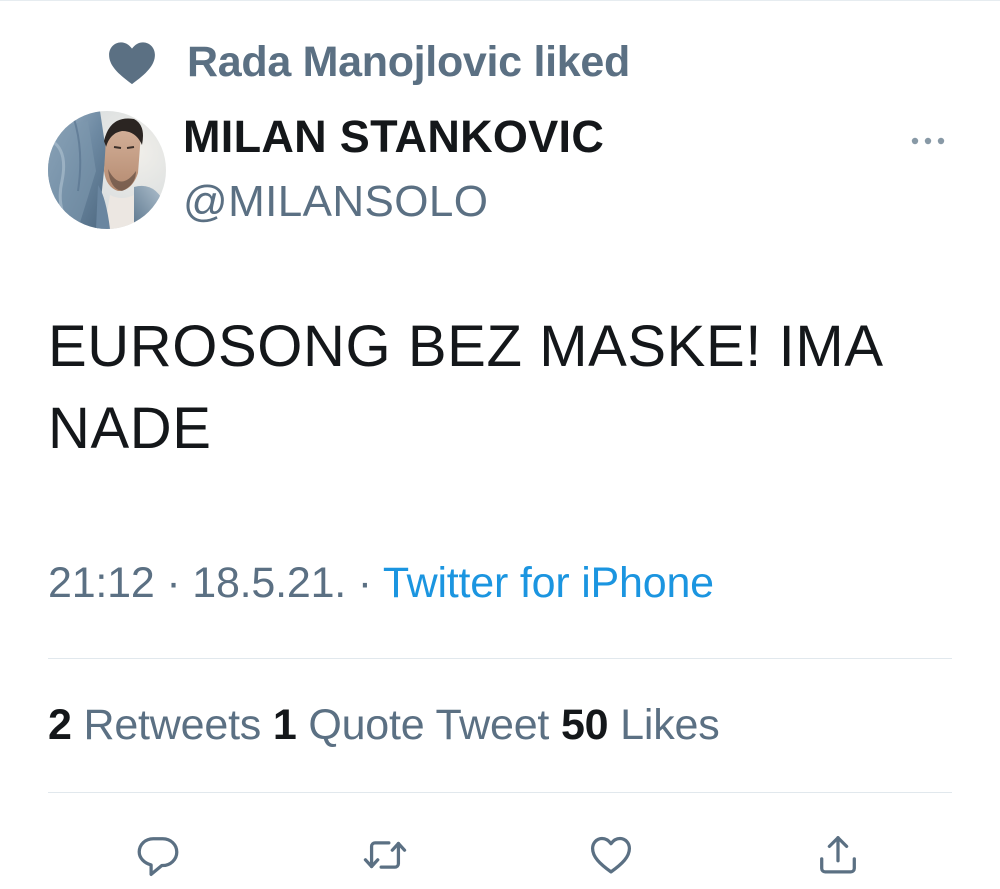  What do you see at coordinates (284, 725) in the screenshot?
I see `quote-tweets-count: 1` at bounding box center [284, 725].